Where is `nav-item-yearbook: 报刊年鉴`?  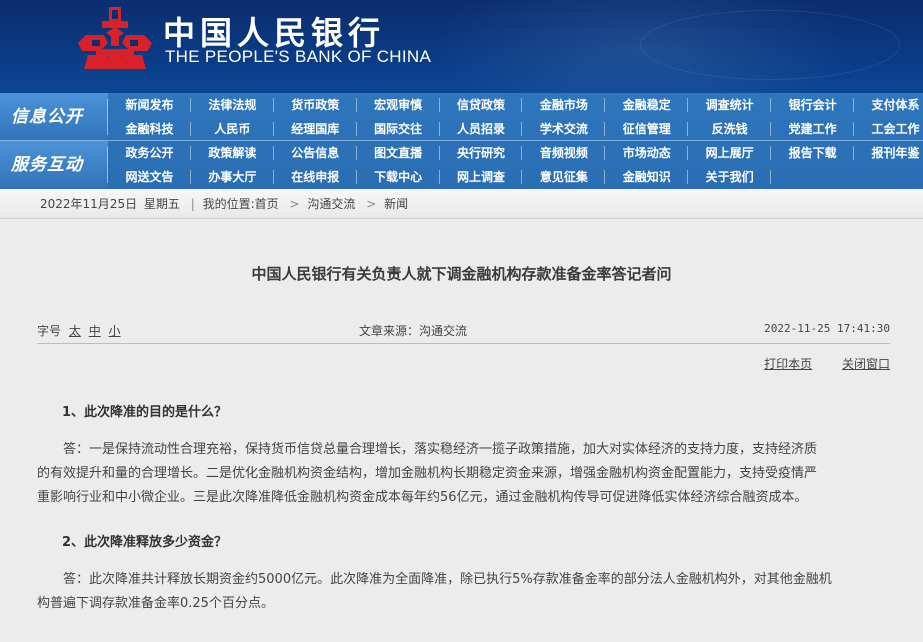 nav-item-yearbook: 报刊年鉴 is located at coordinates (888, 153).